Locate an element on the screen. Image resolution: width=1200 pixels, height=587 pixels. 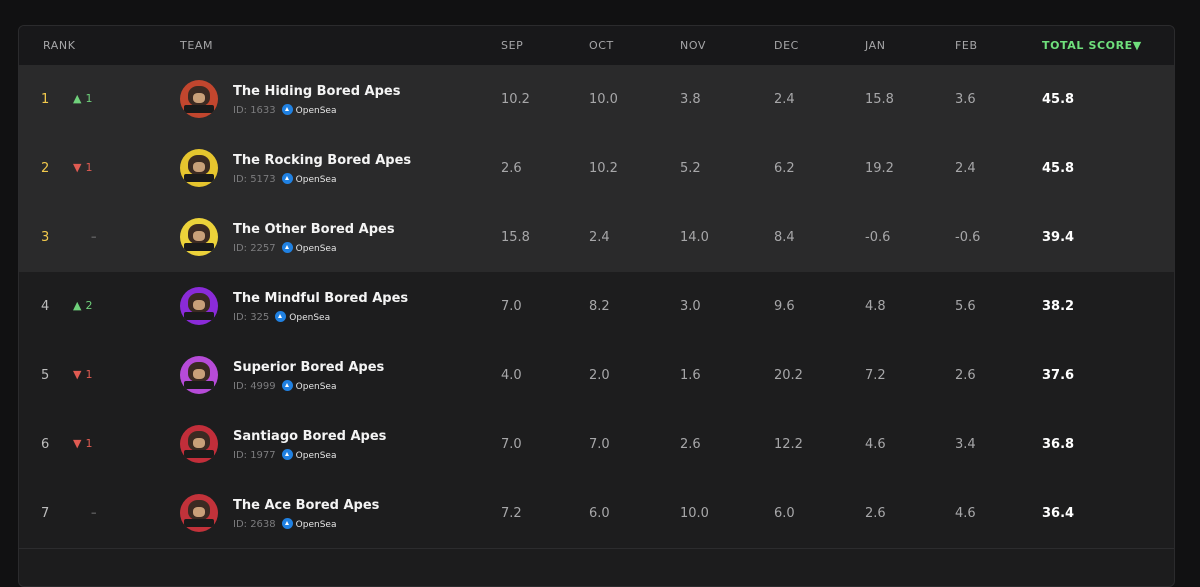
score-nov: 5.2 is located at coordinates (690, 168).